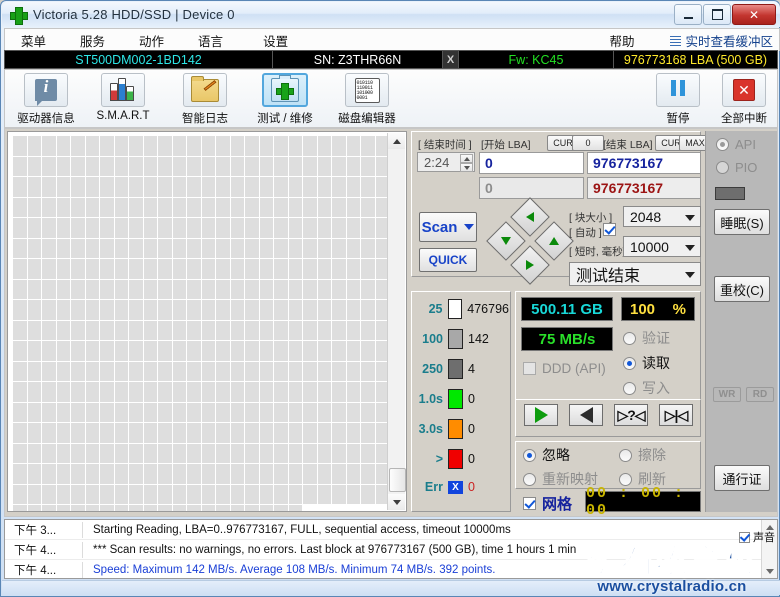  What do you see at coordinates (646, 388) in the screenshot?
I see `mode-write-radio: 写入` at bounding box center [646, 388].